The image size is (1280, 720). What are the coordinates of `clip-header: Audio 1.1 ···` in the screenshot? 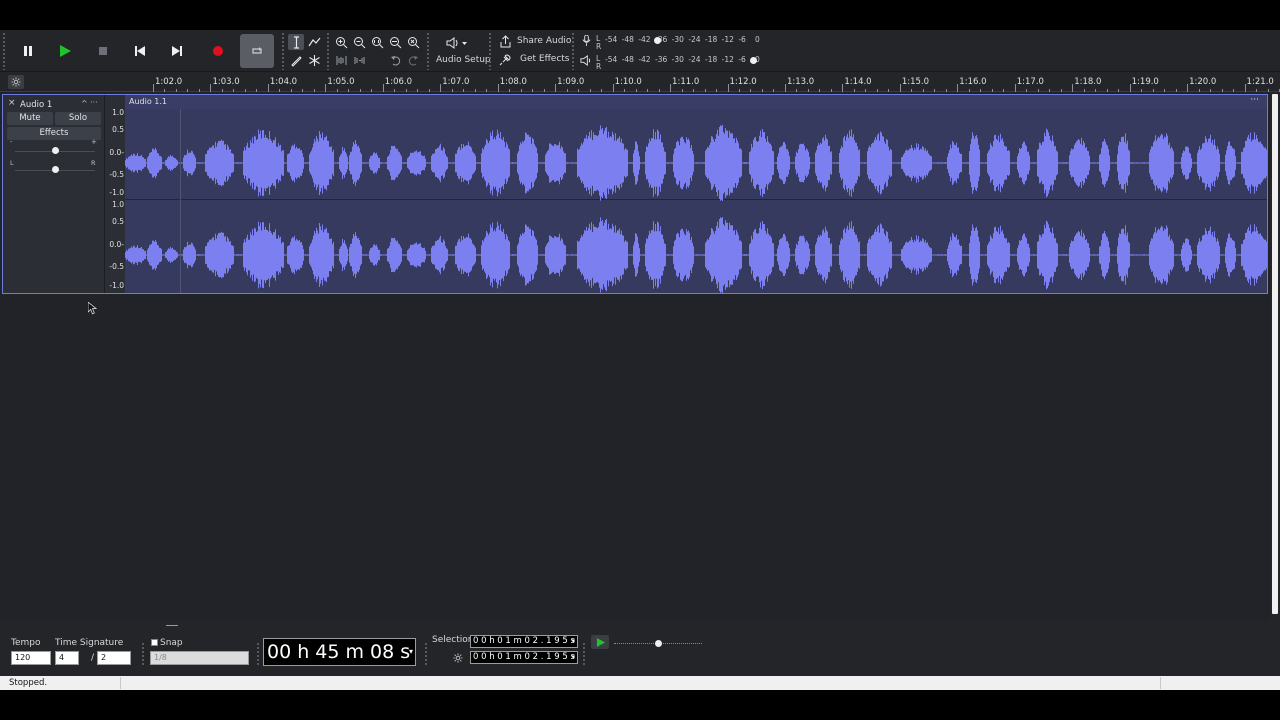 It's located at (696, 102).